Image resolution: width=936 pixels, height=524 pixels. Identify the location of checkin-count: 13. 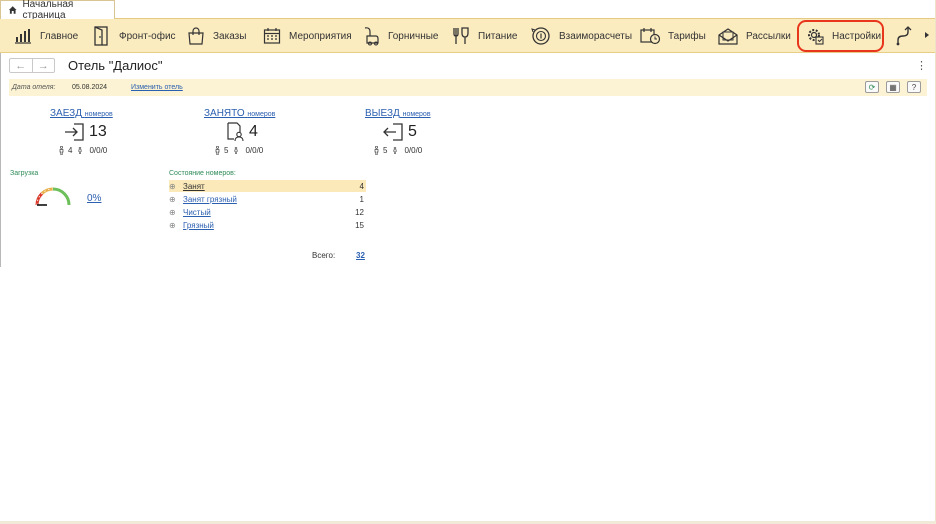
(98, 131).